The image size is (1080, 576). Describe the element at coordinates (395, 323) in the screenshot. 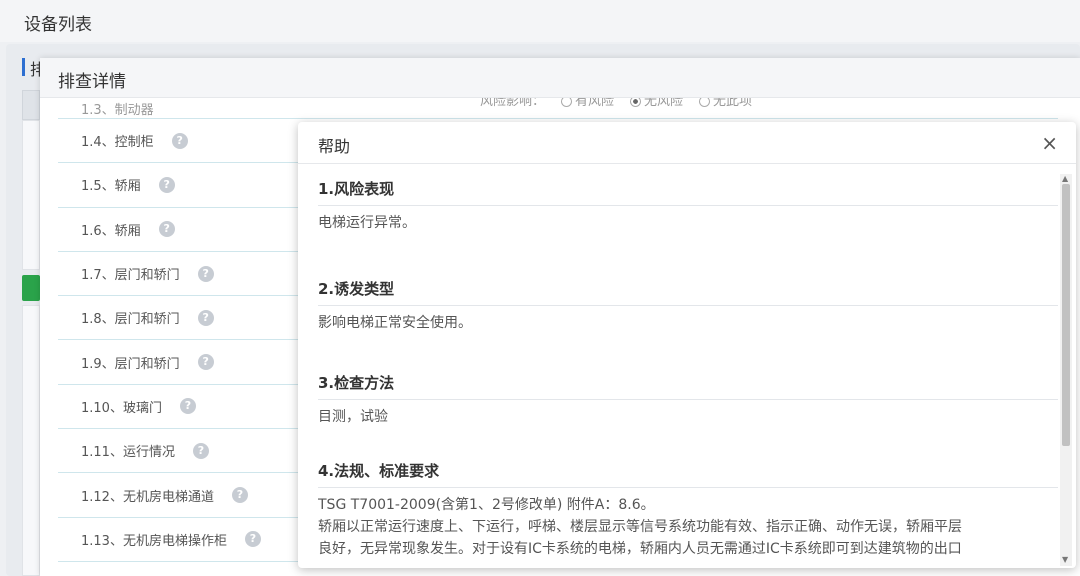

I see `help-section-text: 影响电梯正常安全使用。` at that location.